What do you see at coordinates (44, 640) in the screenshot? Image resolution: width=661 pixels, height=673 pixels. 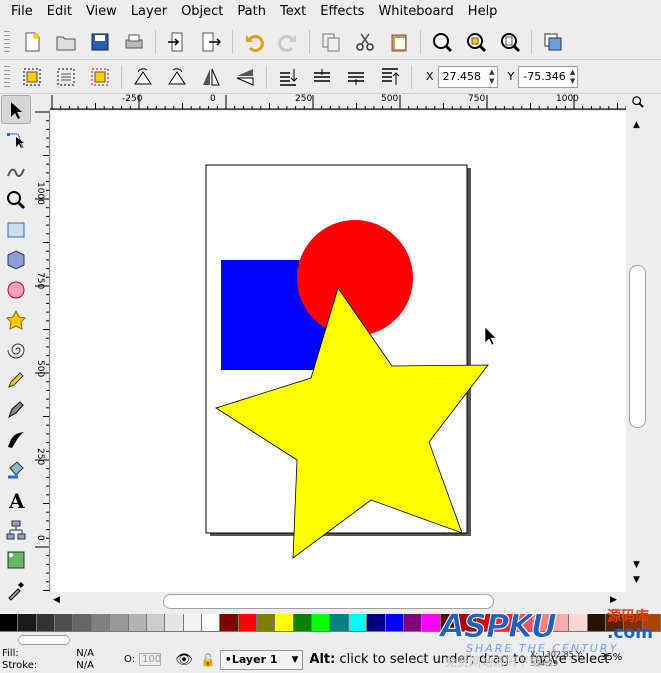 I see `palette-scroll-thumb` at bounding box center [44, 640].